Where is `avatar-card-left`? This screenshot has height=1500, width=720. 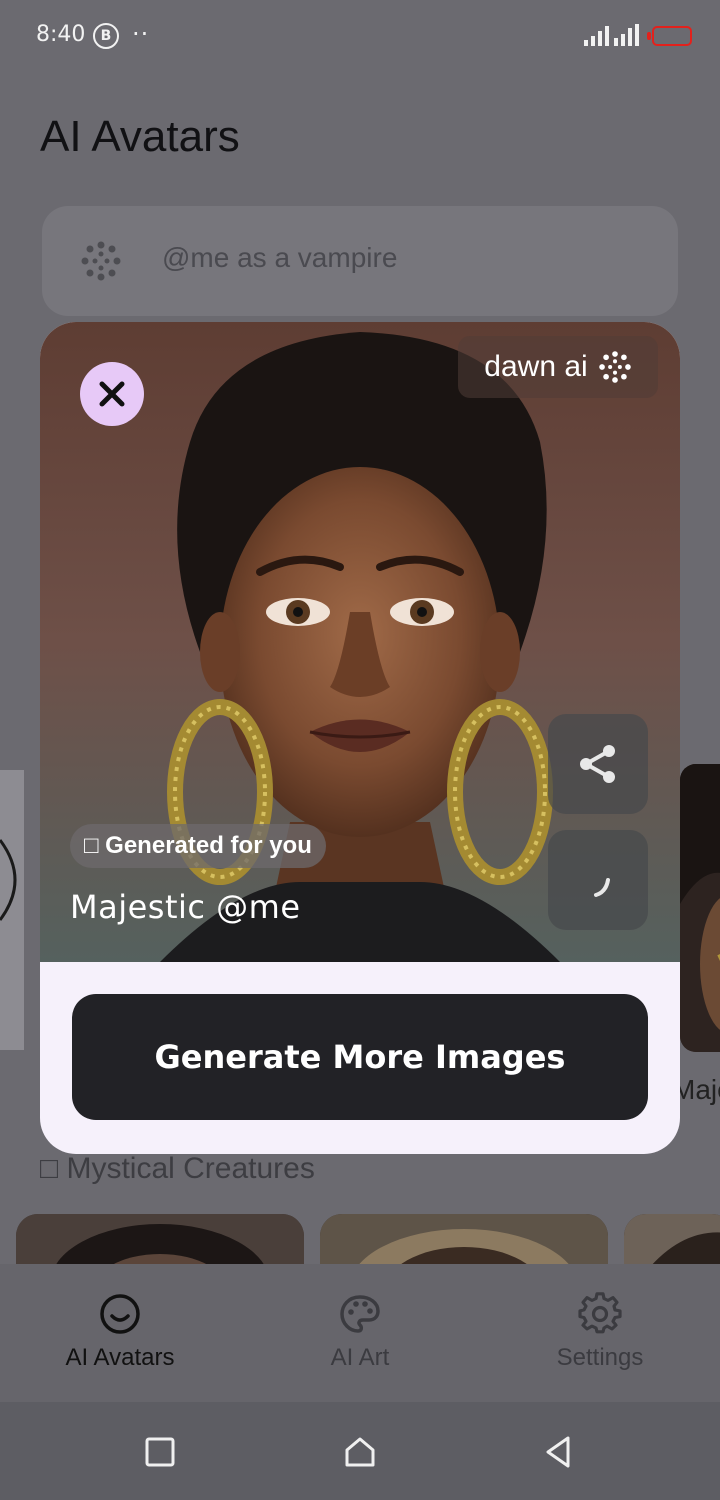
avatar-card-left is located at coordinates (12, 910).